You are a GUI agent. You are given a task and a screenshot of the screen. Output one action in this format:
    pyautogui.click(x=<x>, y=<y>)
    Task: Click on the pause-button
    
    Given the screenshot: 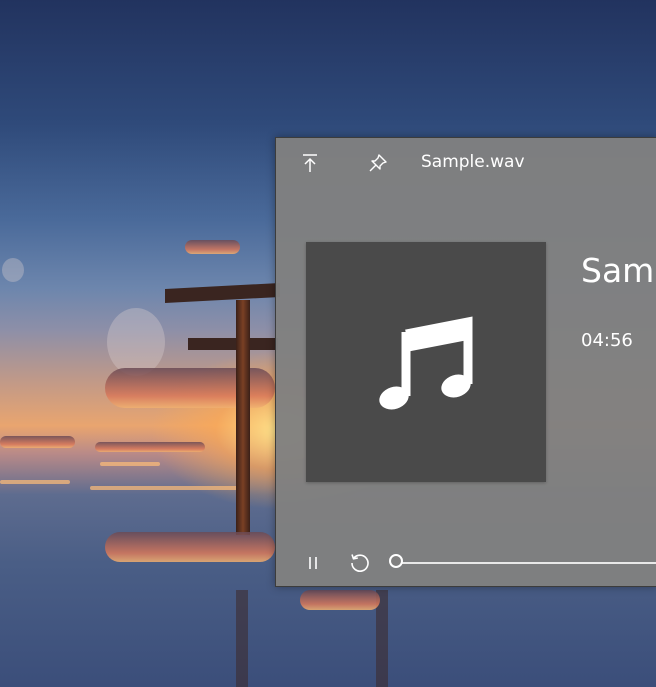 What is the action you would take?
    pyautogui.click(x=313, y=563)
    